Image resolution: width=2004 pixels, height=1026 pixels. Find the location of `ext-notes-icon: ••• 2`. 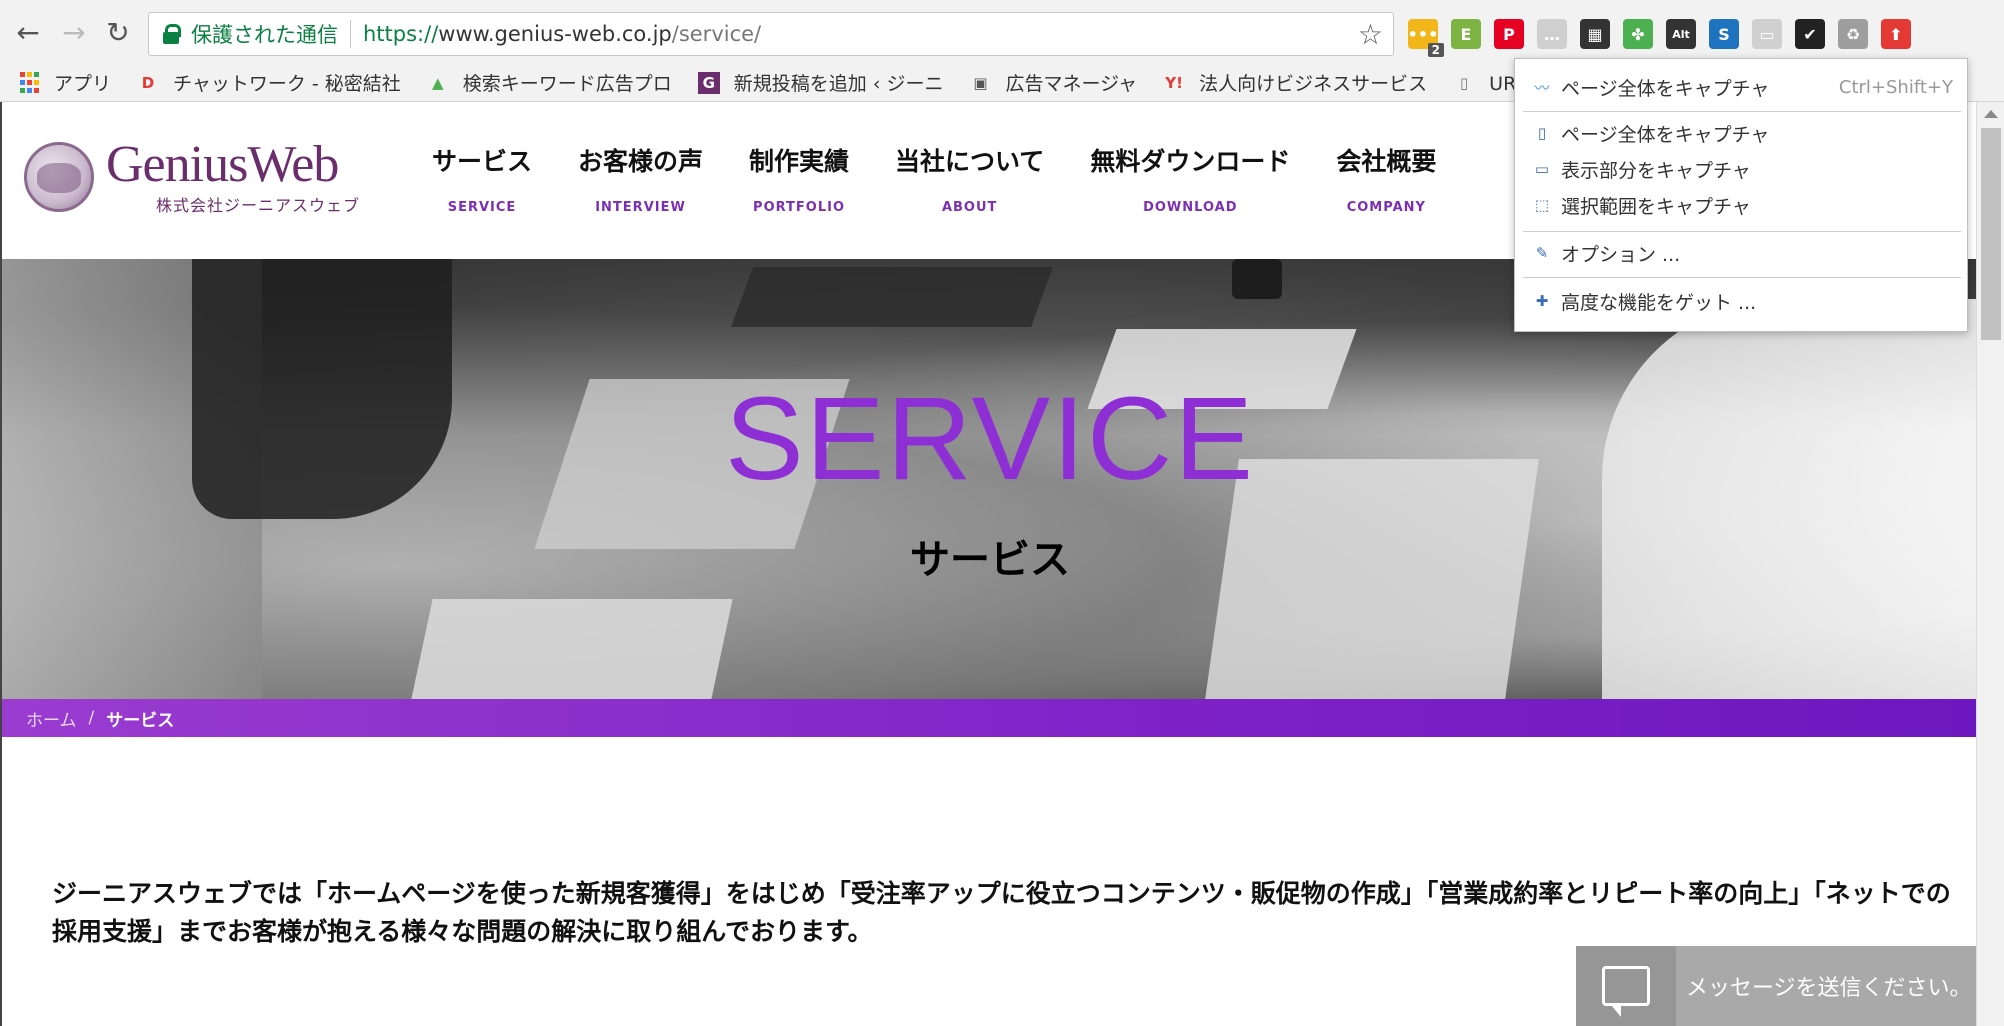

ext-notes-icon: ••• 2 is located at coordinates (1425, 38).